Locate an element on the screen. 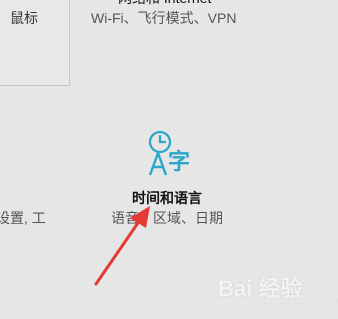  mouse-tile: 鼠标 is located at coordinates (35, 43).